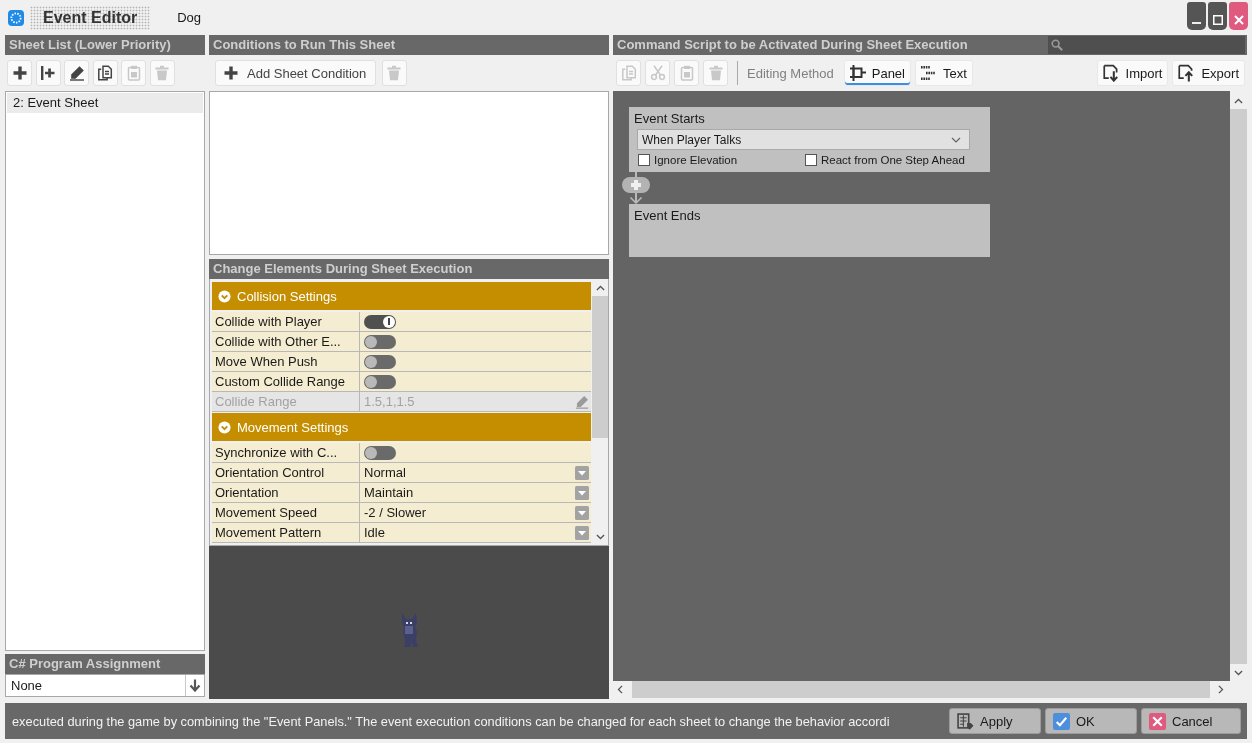  Describe the element at coordinates (195, 685) in the screenshot. I see `arrow-down-icon` at that location.